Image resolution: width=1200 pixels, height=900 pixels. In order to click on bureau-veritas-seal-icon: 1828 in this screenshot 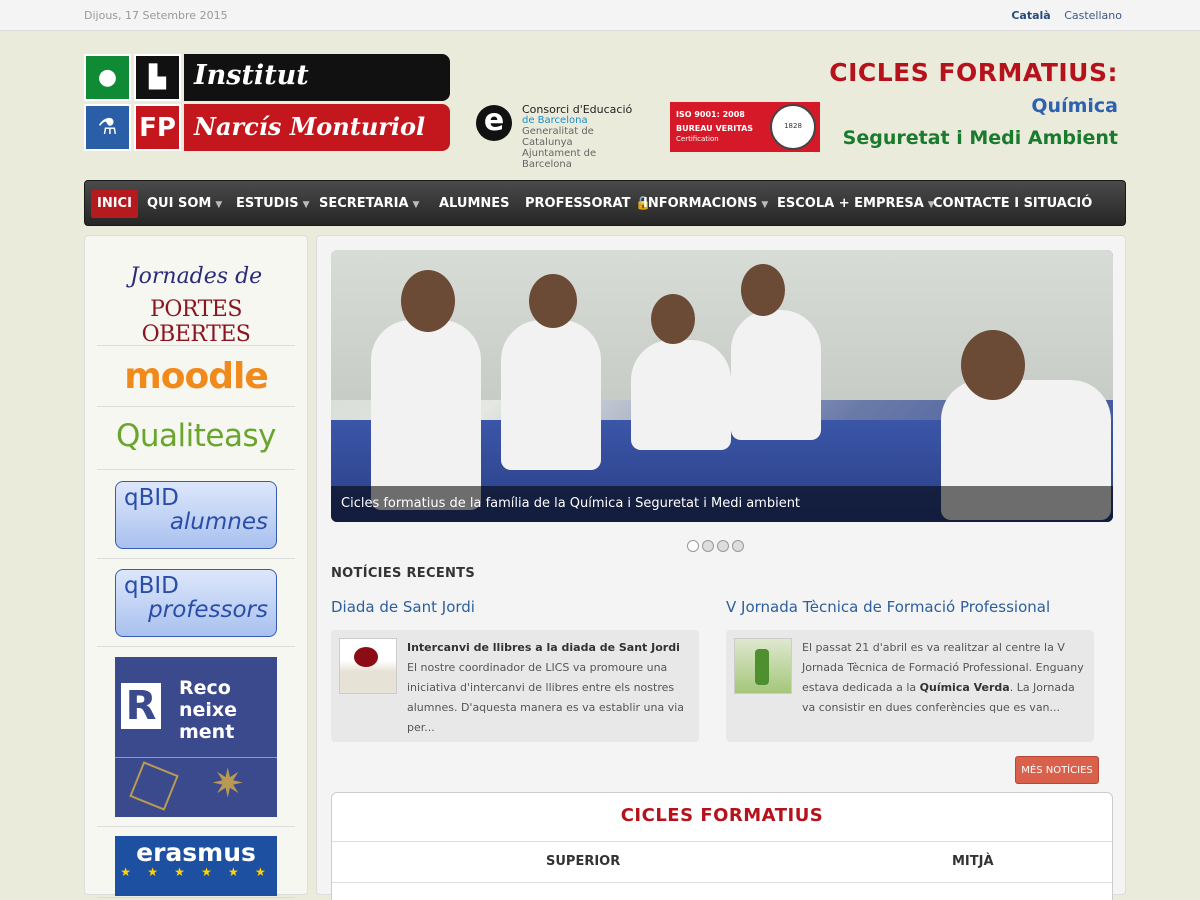, I will do `click(793, 127)`.